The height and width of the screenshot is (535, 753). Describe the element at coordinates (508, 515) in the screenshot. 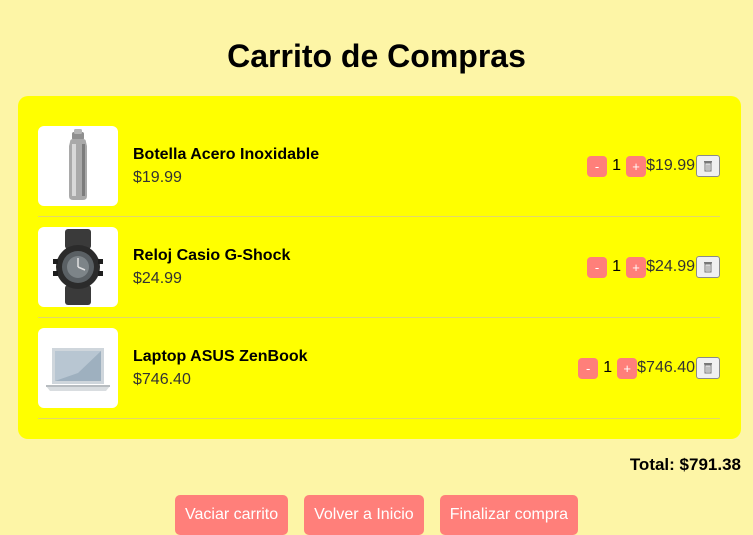

I see `checkout-button: Finalizar compra` at that location.